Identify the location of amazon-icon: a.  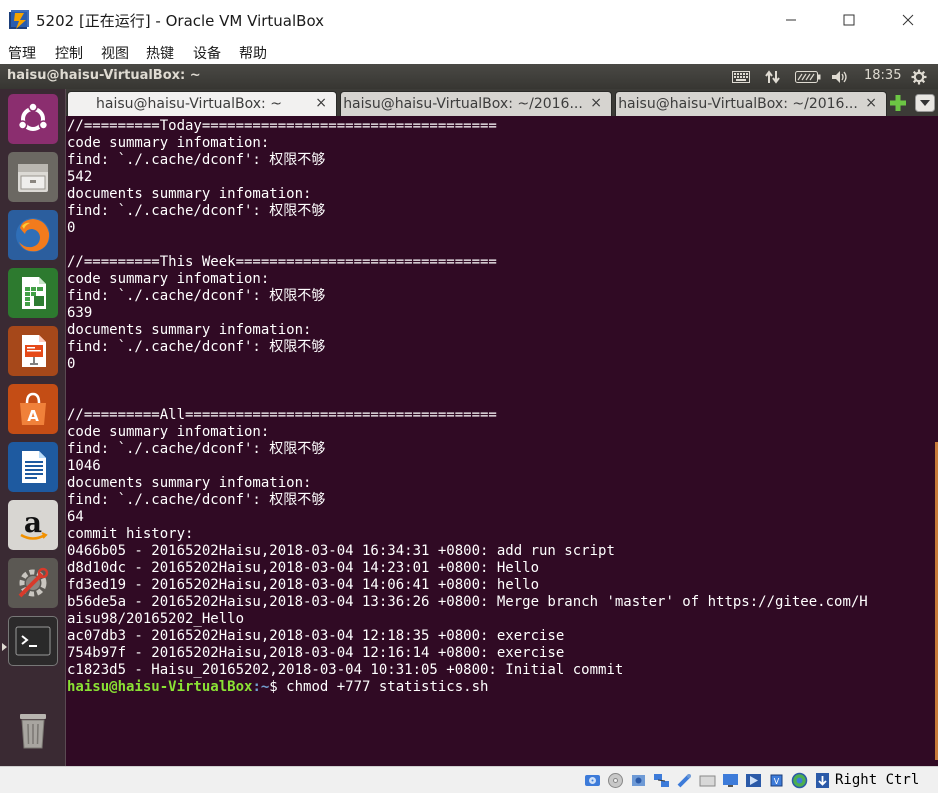
(33, 525).